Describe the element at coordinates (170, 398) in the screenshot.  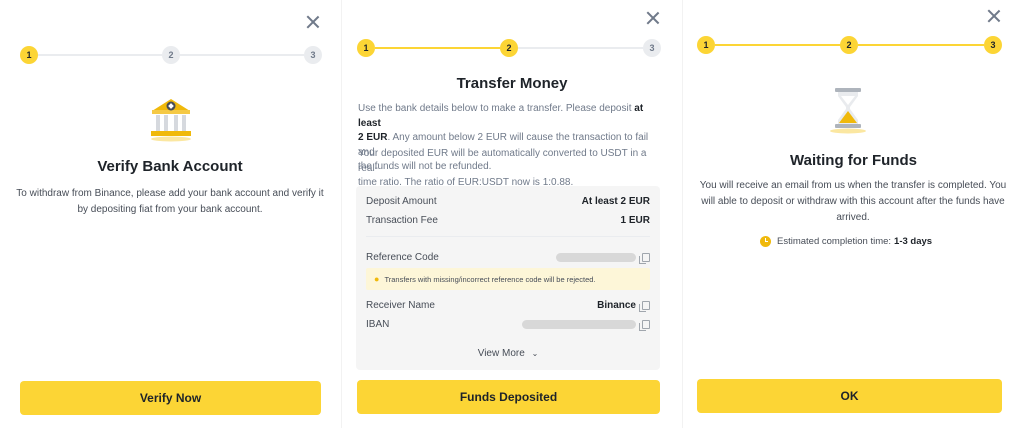
I see `verify-now-button: Verify Now` at that location.